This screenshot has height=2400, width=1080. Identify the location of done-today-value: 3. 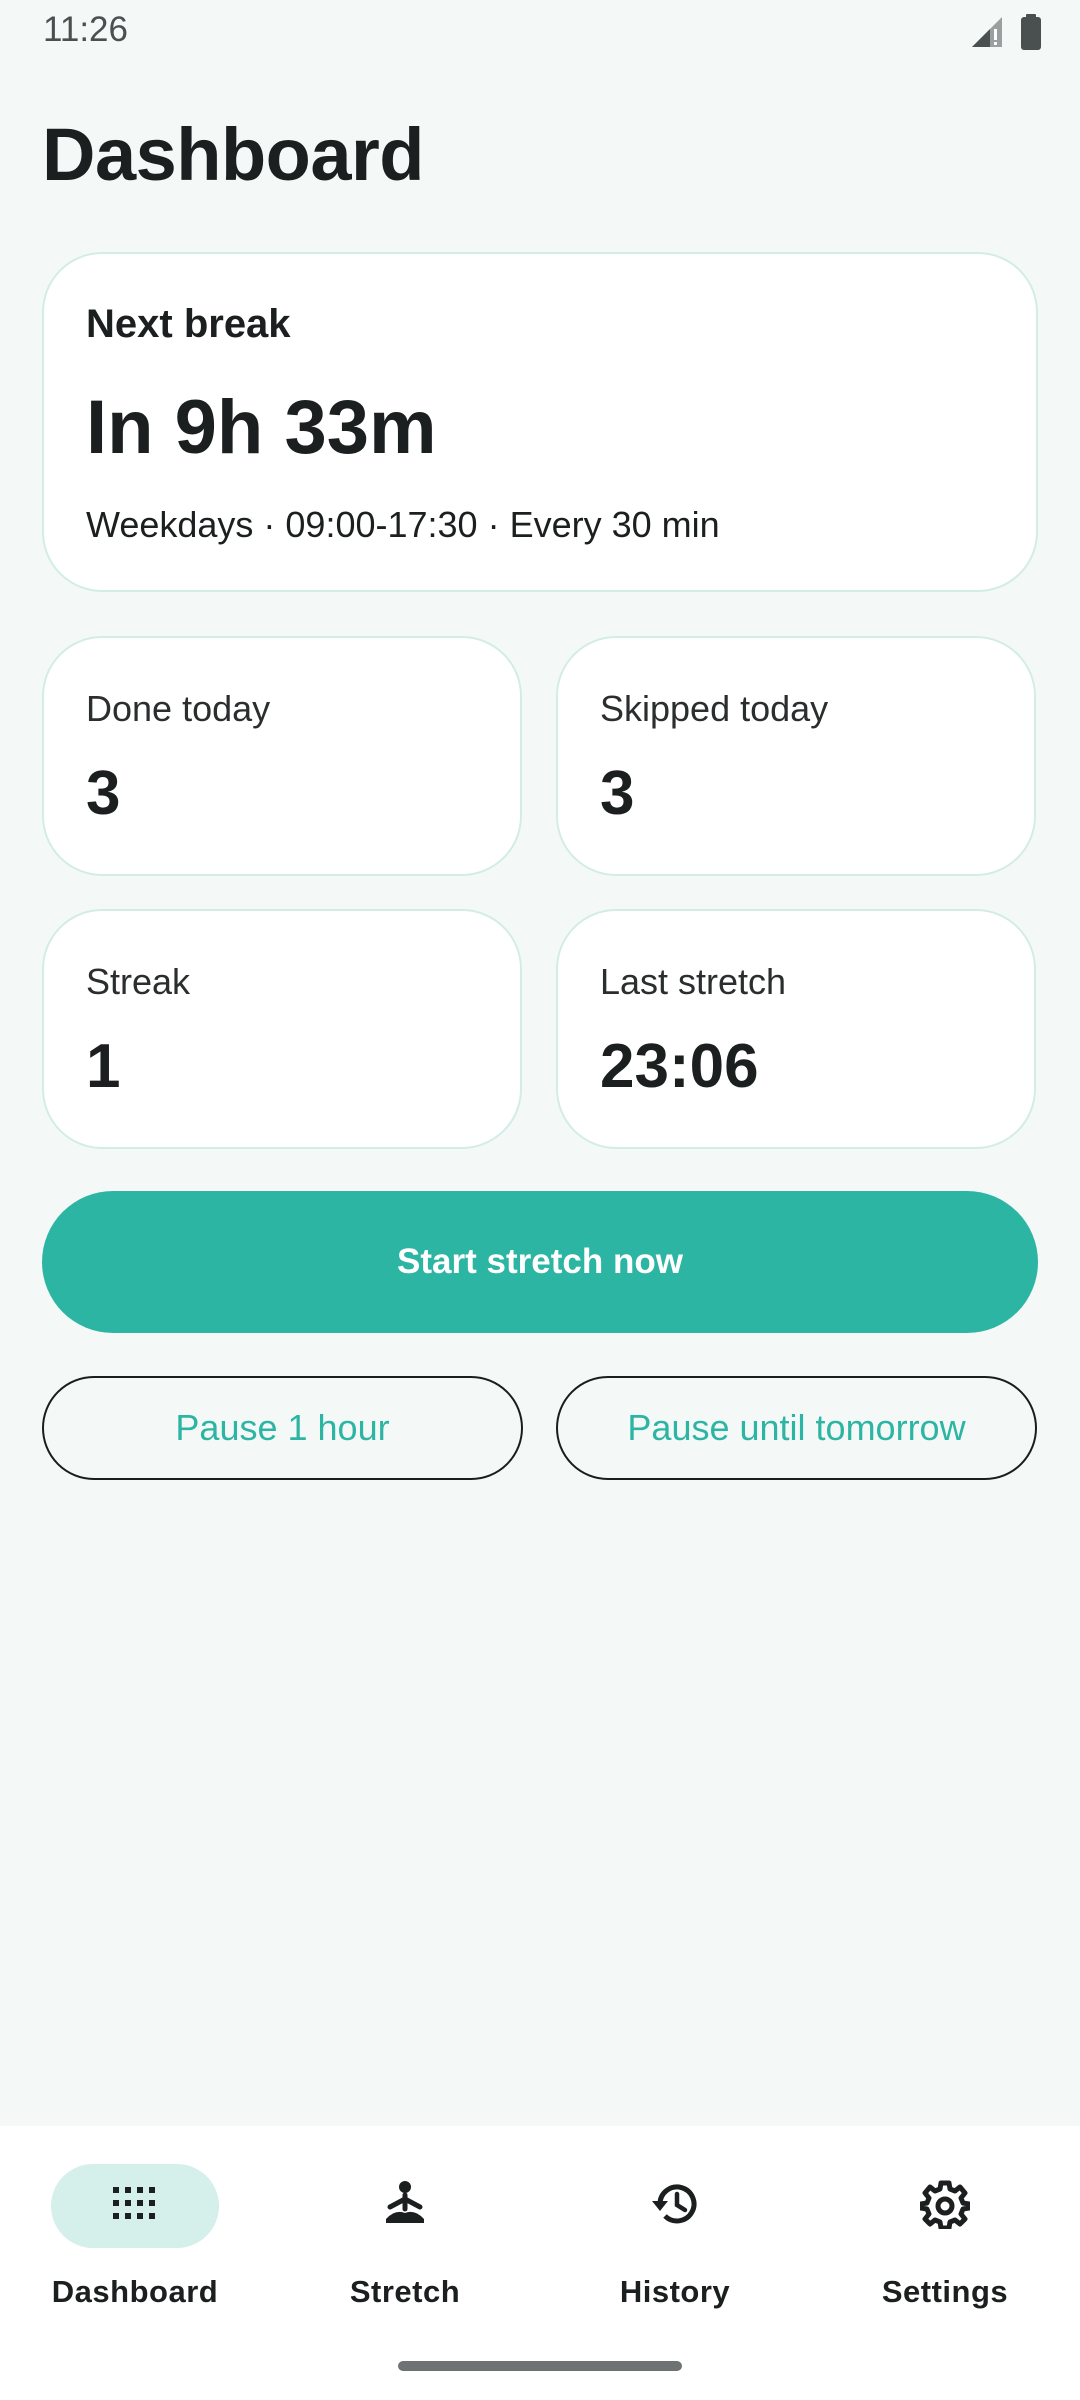
(103, 793).